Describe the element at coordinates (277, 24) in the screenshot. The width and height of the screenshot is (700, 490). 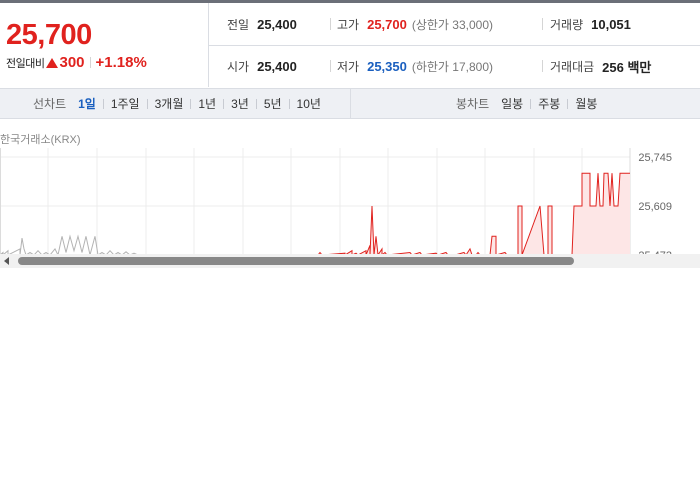
I see `prev-close-value: 25,400` at that location.